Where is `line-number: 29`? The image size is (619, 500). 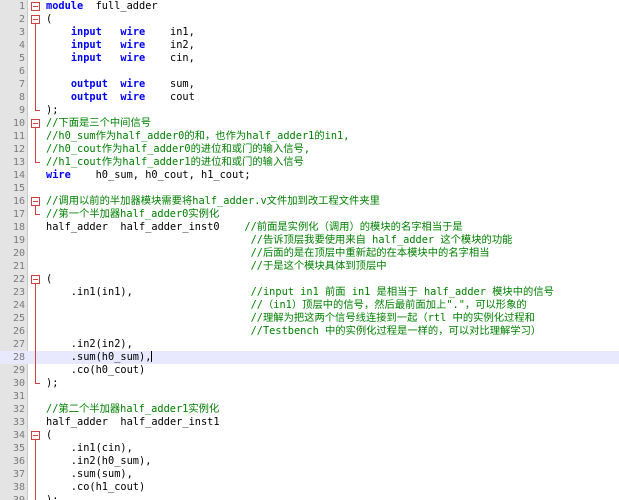
line-number: 29 is located at coordinates (18, 370).